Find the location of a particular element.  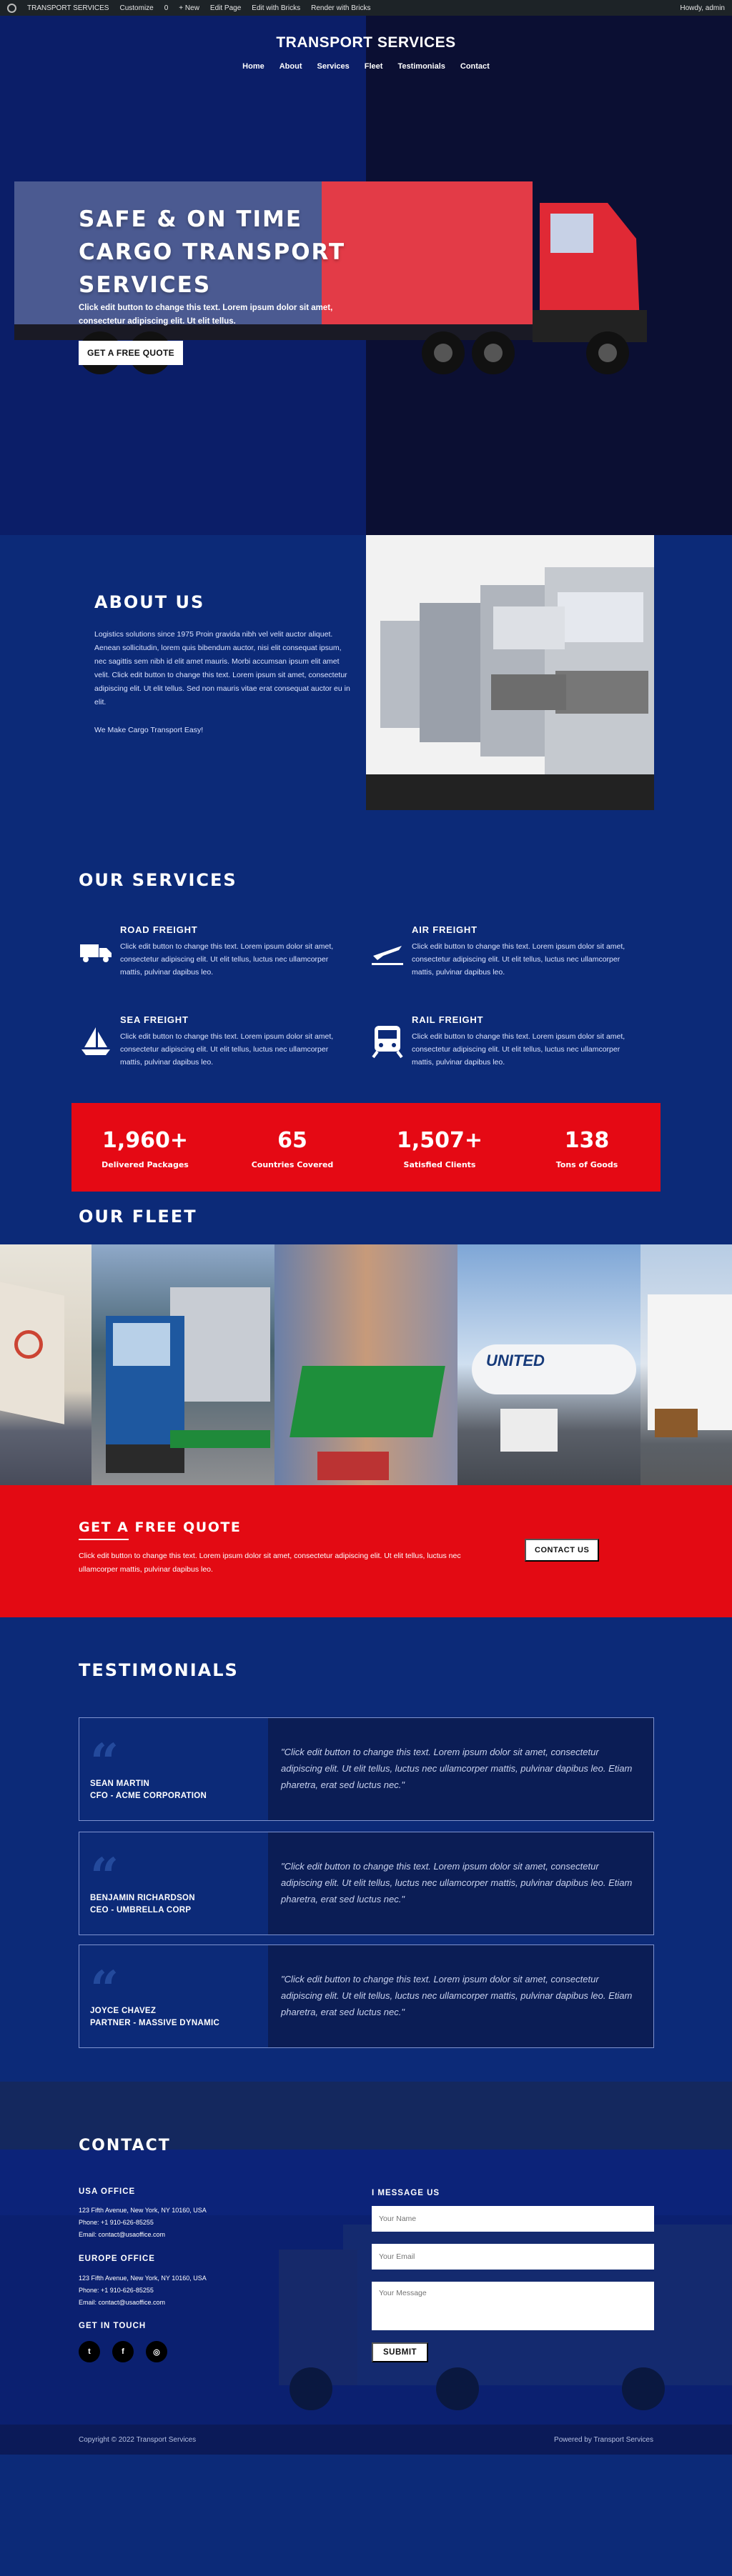

testimonial-role: PARTNER - MASSIVE DYNAMIC is located at coordinates (155, 2023).